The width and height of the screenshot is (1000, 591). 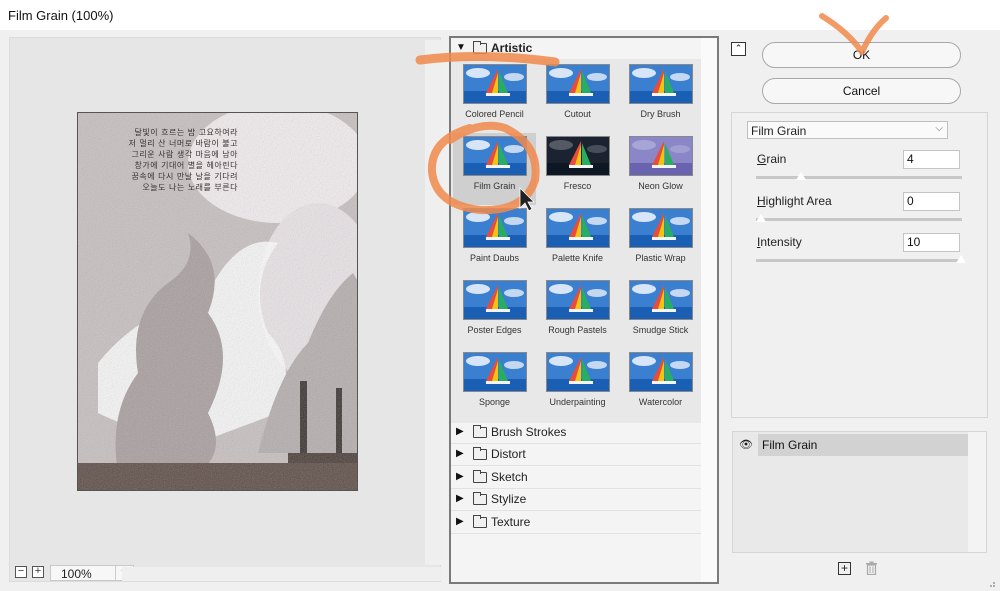 What do you see at coordinates (494, 385) in the screenshot?
I see `filter-thumbnail: Sponge` at bounding box center [494, 385].